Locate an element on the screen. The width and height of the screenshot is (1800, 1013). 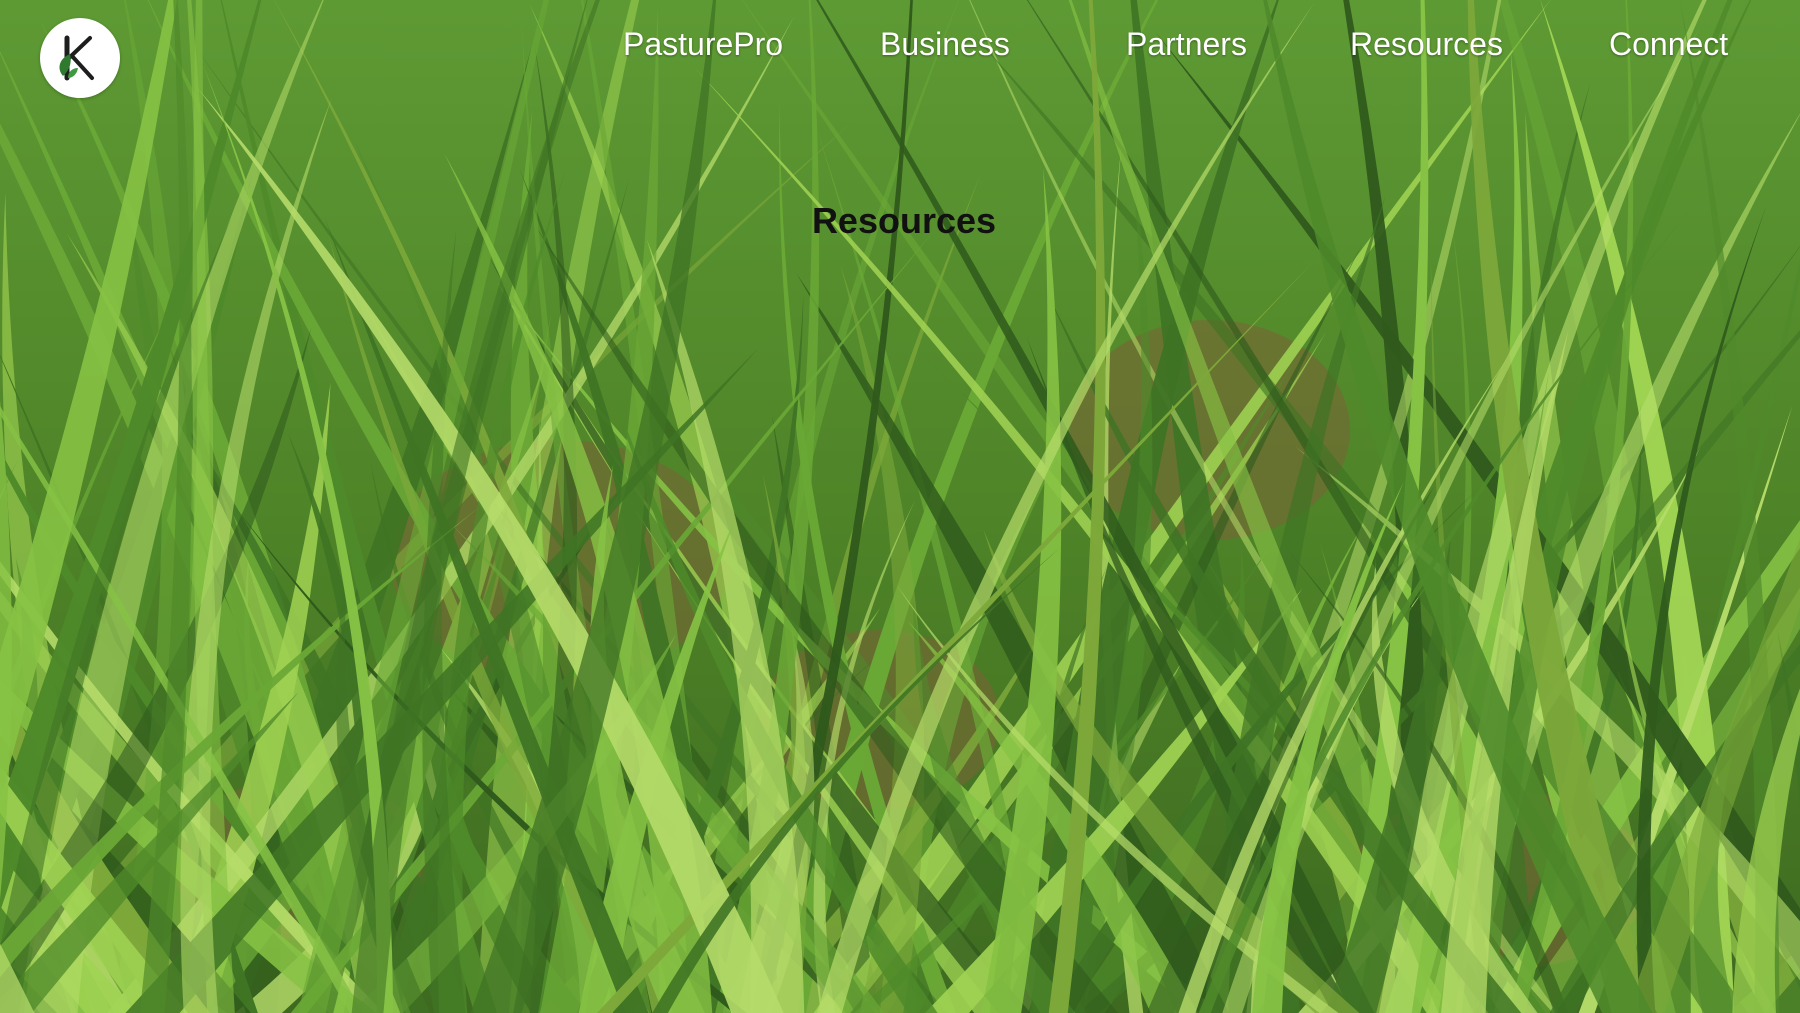
nav-item-partners: Partners is located at coordinates (1186, 44).